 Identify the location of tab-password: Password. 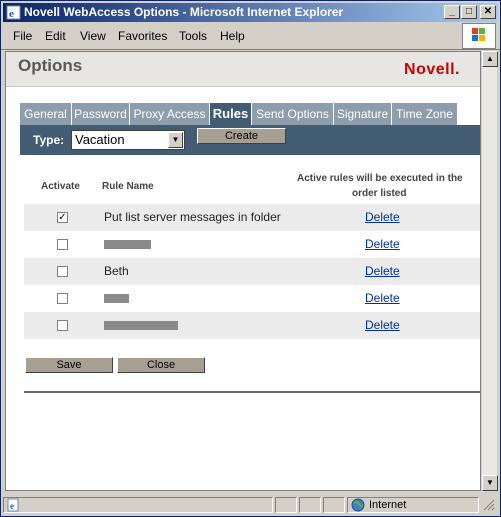
(101, 114).